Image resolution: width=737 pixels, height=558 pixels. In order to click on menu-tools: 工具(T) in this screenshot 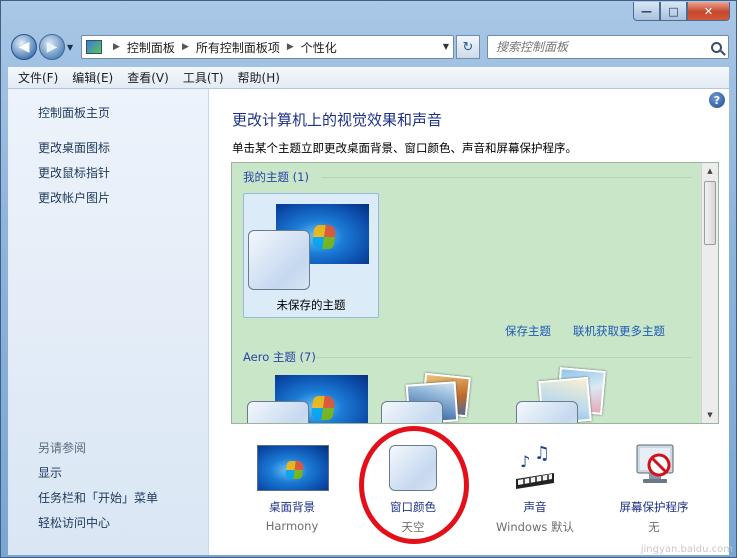, I will do `click(203, 77)`.